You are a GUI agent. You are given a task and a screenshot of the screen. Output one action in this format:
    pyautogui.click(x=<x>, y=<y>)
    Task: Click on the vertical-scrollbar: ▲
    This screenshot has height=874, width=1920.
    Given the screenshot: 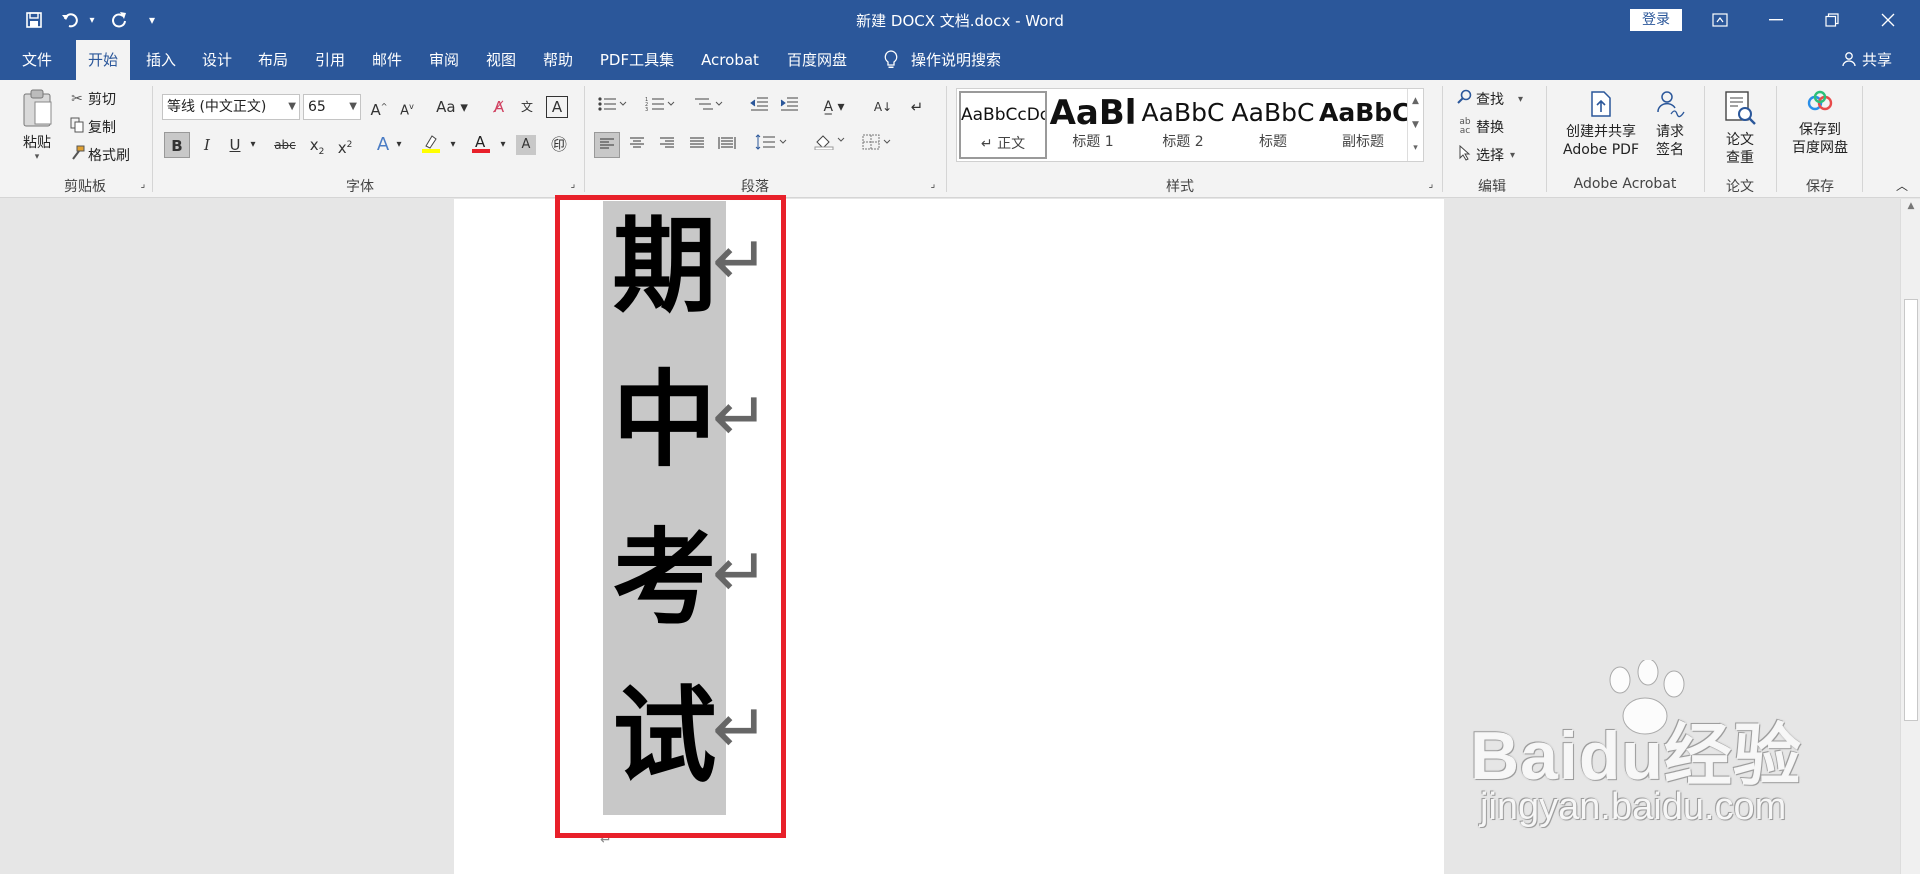 What is the action you would take?
    pyautogui.click(x=1910, y=536)
    